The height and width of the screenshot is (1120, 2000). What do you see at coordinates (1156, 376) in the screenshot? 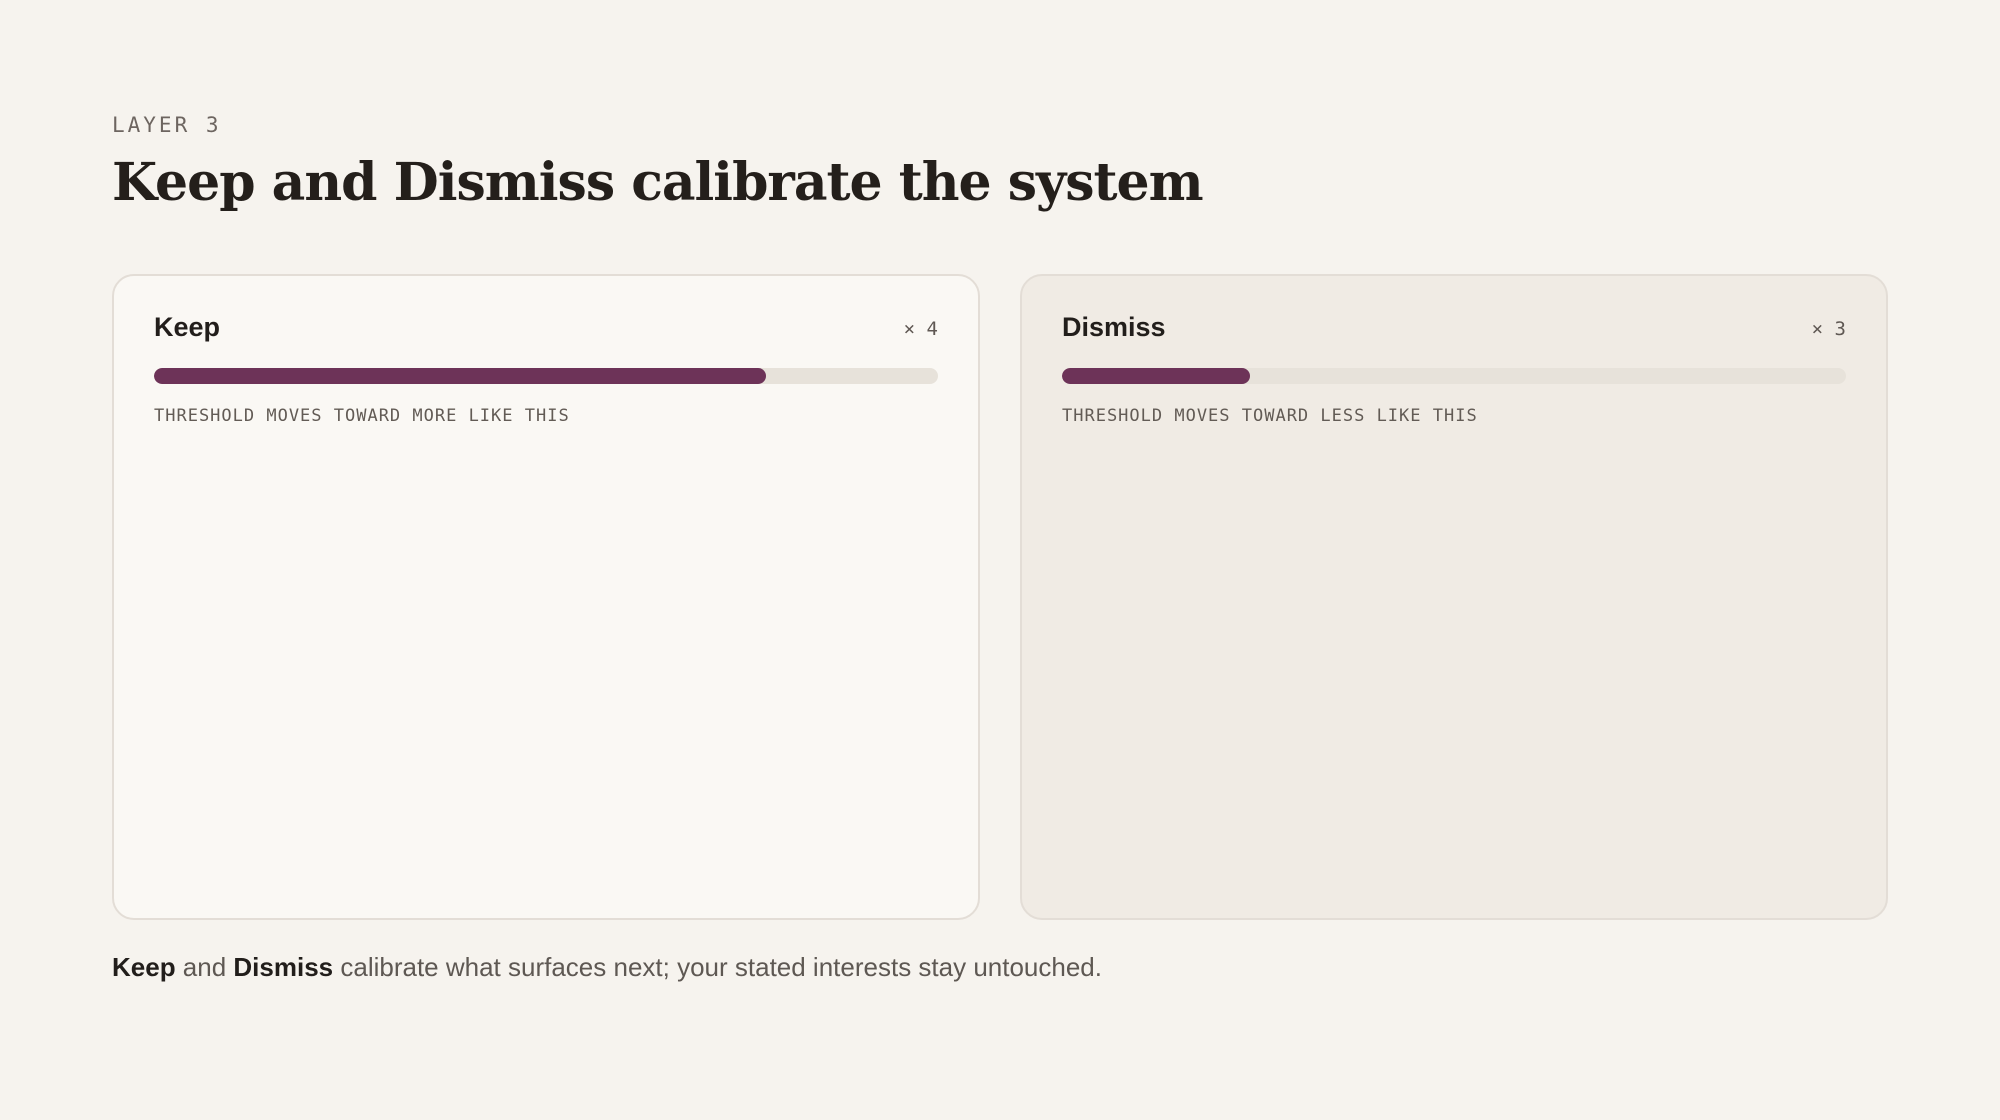
I see `dismiss-progress-fill` at bounding box center [1156, 376].